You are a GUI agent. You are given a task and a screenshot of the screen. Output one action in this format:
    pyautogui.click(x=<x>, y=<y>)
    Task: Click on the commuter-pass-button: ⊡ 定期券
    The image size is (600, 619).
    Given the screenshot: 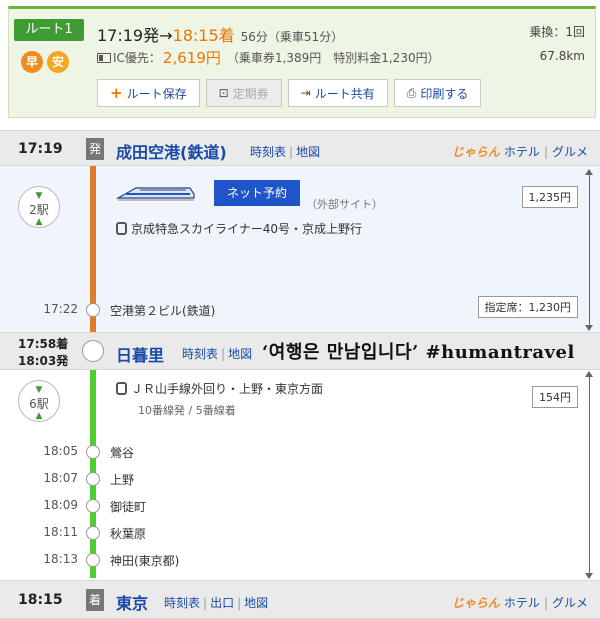 What is the action you would take?
    pyautogui.click(x=243, y=93)
    